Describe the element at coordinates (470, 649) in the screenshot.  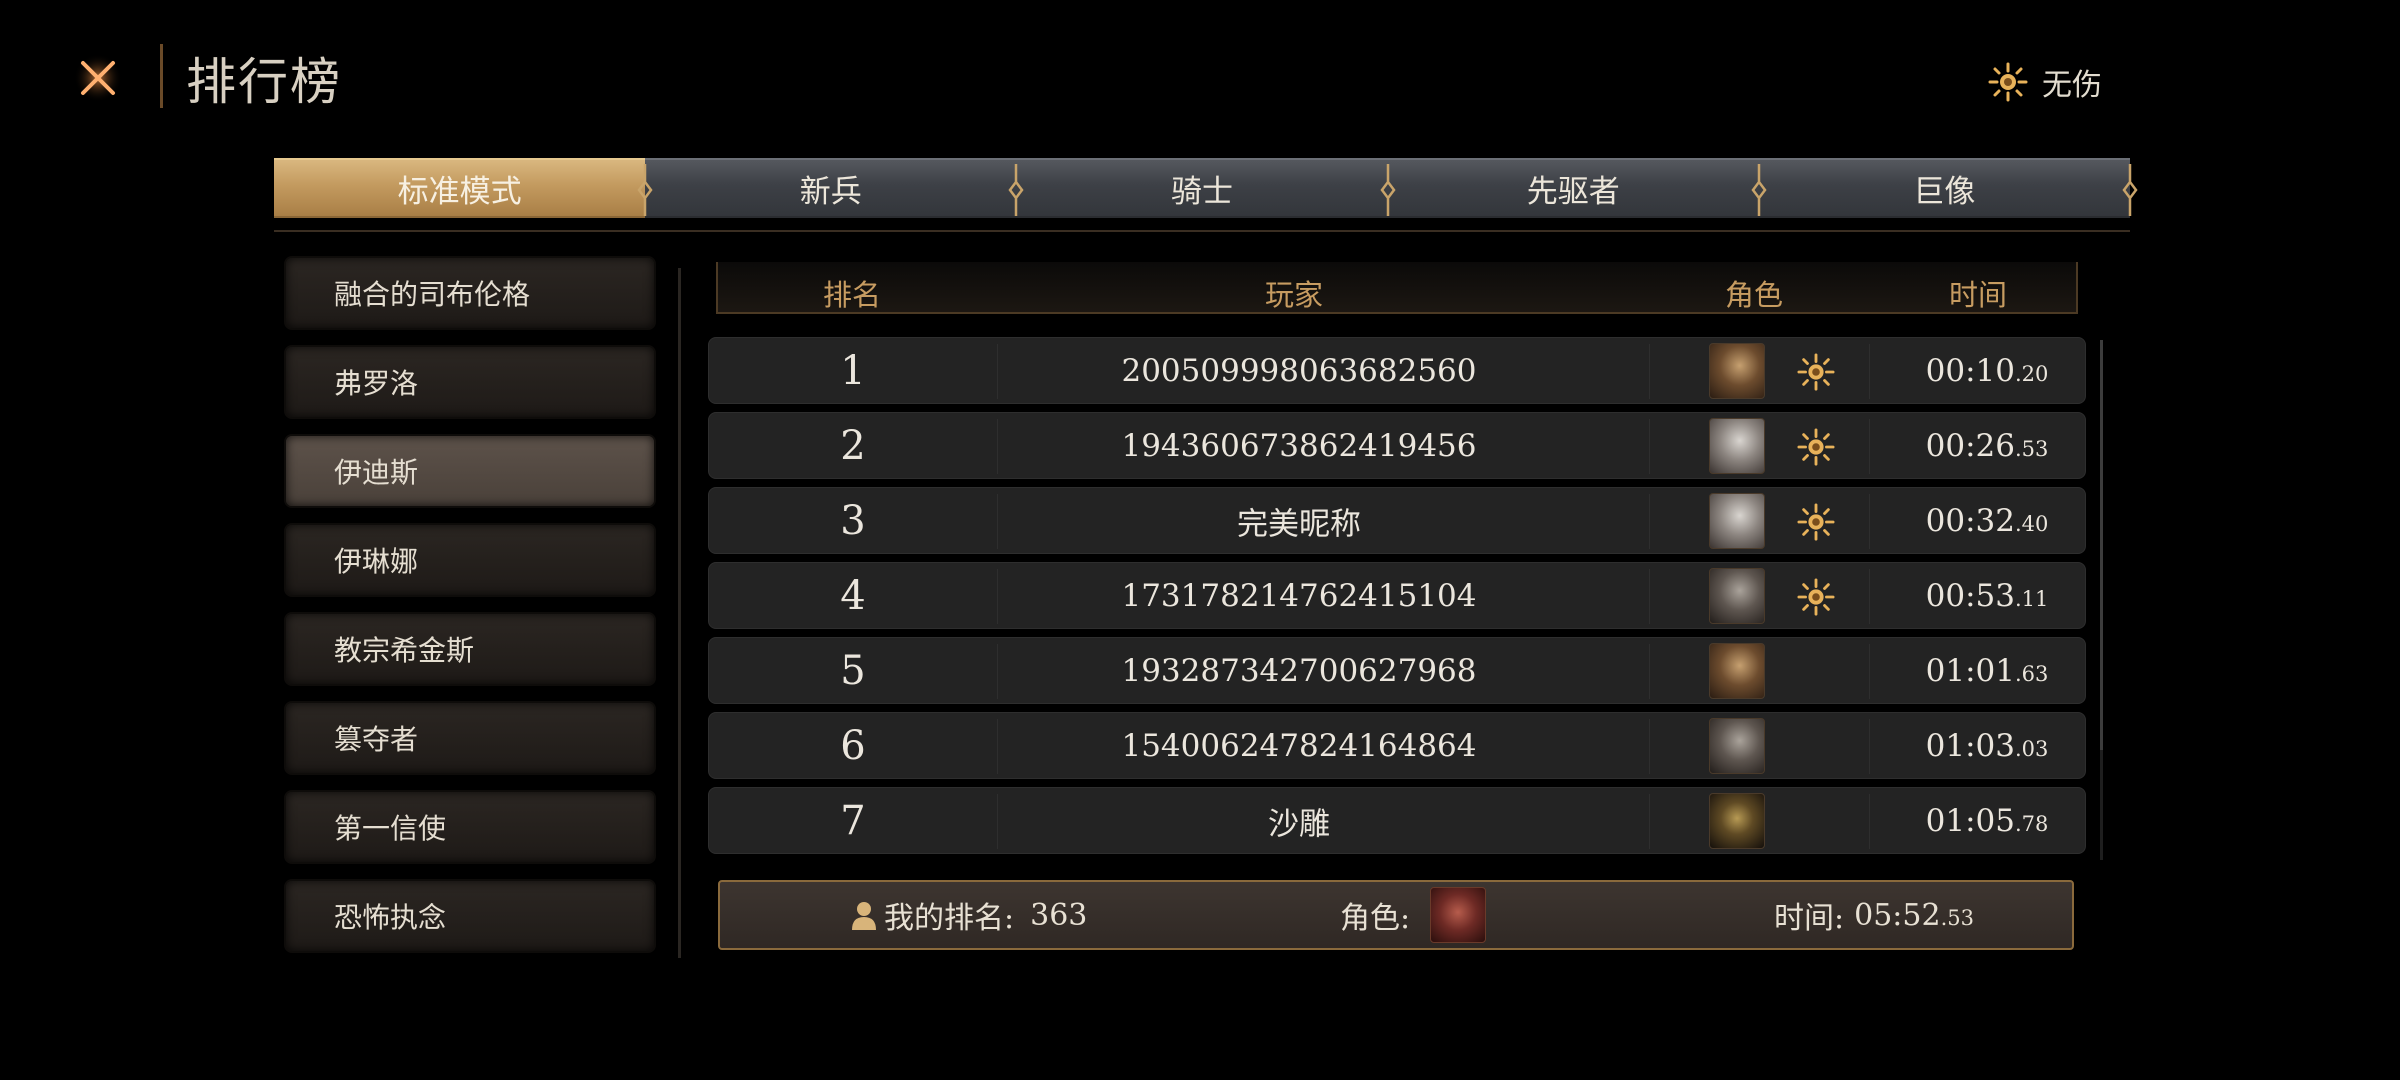
I see `boss-item: 教宗希金斯` at that location.